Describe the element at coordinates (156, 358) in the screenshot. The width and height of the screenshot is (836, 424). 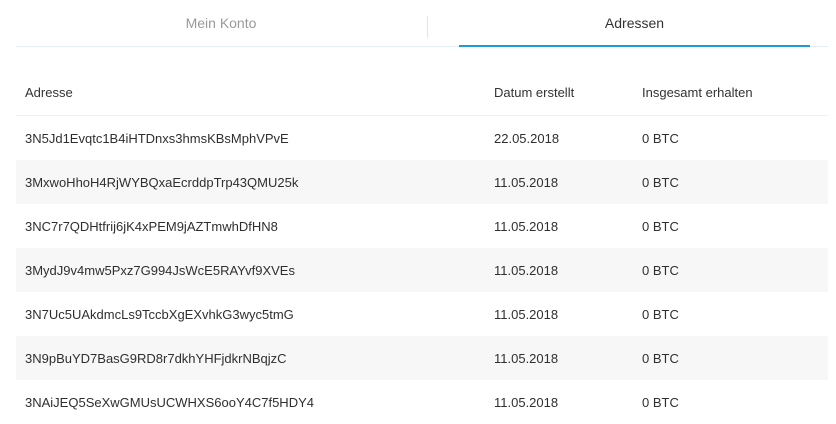
I see `address-cell: 3N9pBuYD7BasG9RD8r7dkhYHFjdkrNBqjzC` at that location.